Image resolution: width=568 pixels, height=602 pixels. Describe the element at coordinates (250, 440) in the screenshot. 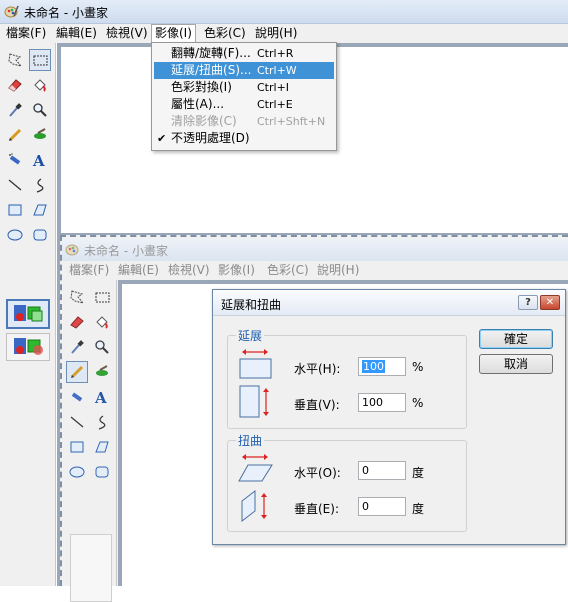

I see `skew-group-title: 扭曲` at that location.